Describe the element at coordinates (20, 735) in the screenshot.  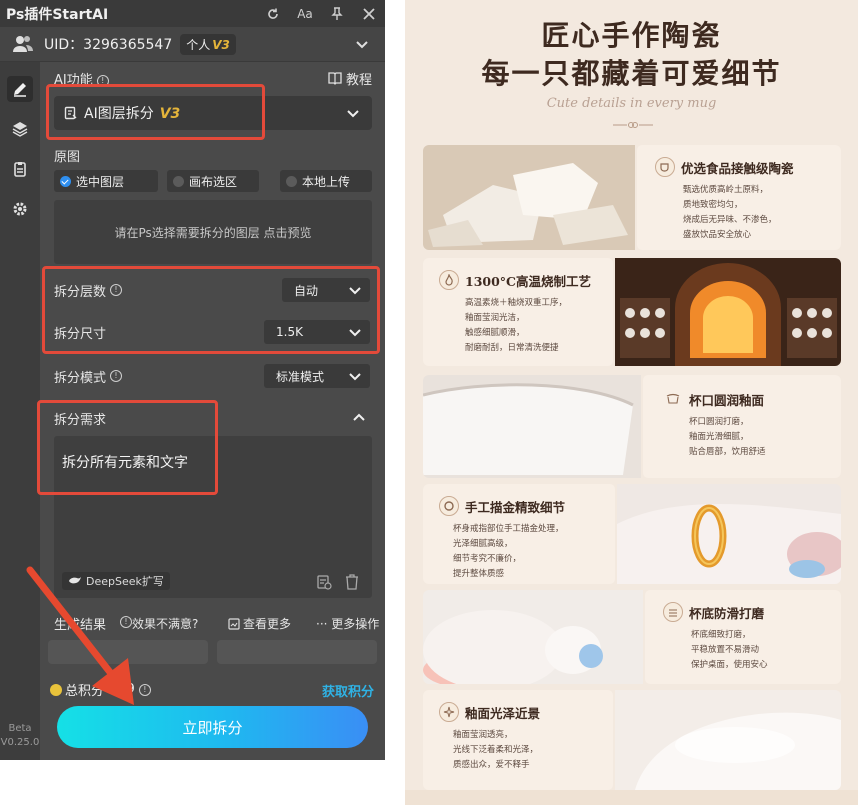
I see `version-label: Beta V0.25.0` at that location.